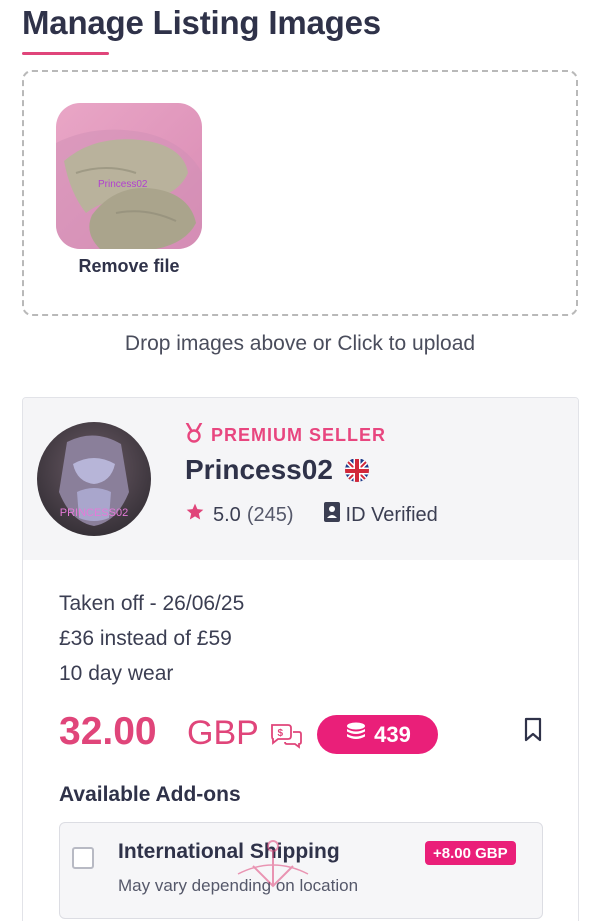 The height and width of the screenshot is (921, 600). What do you see at coordinates (300, 344) in the screenshot?
I see `drop-hint: Drop images above or Click to upload` at bounding box center [300, 344].